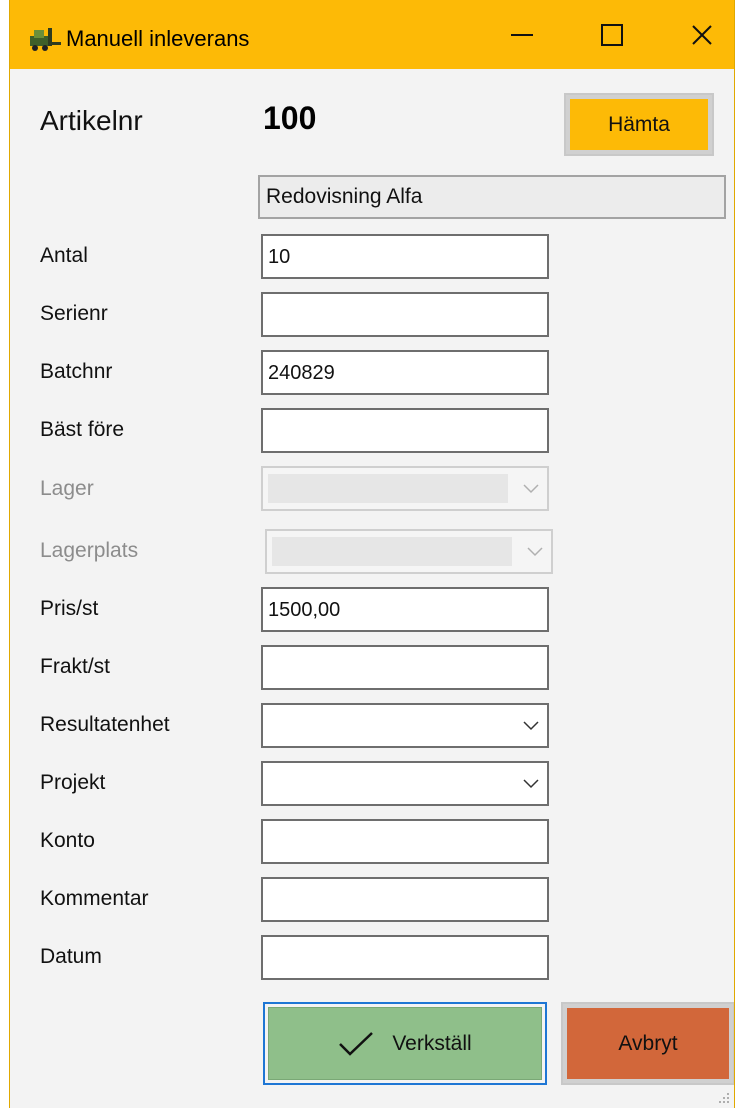 The image size is (744, 1108). Describe the element at coordinates (74, 313) in the screenshot. I see `serienr-label: Serienr` at that location.